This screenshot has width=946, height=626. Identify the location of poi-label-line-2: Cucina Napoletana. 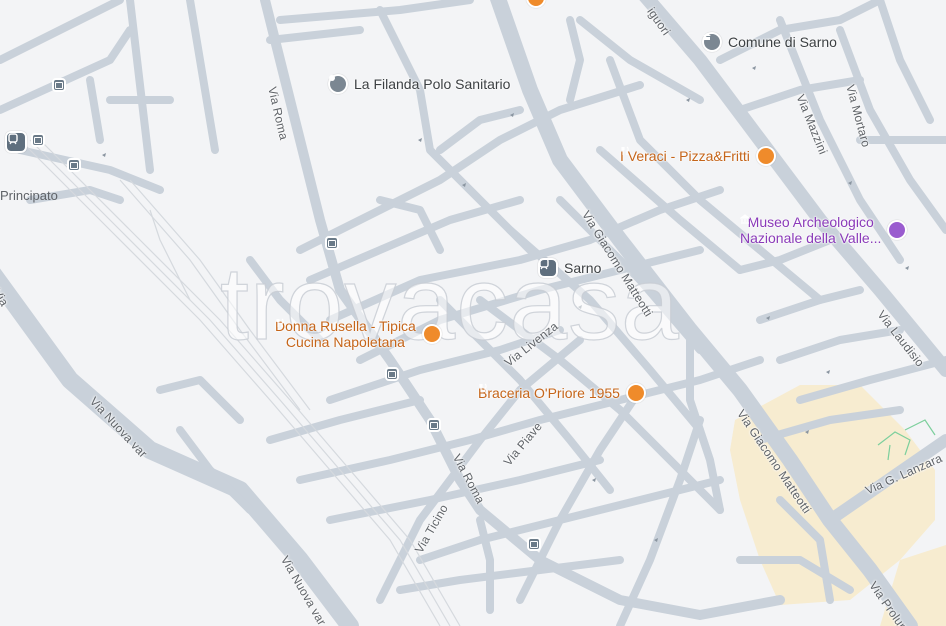
(345, 342).